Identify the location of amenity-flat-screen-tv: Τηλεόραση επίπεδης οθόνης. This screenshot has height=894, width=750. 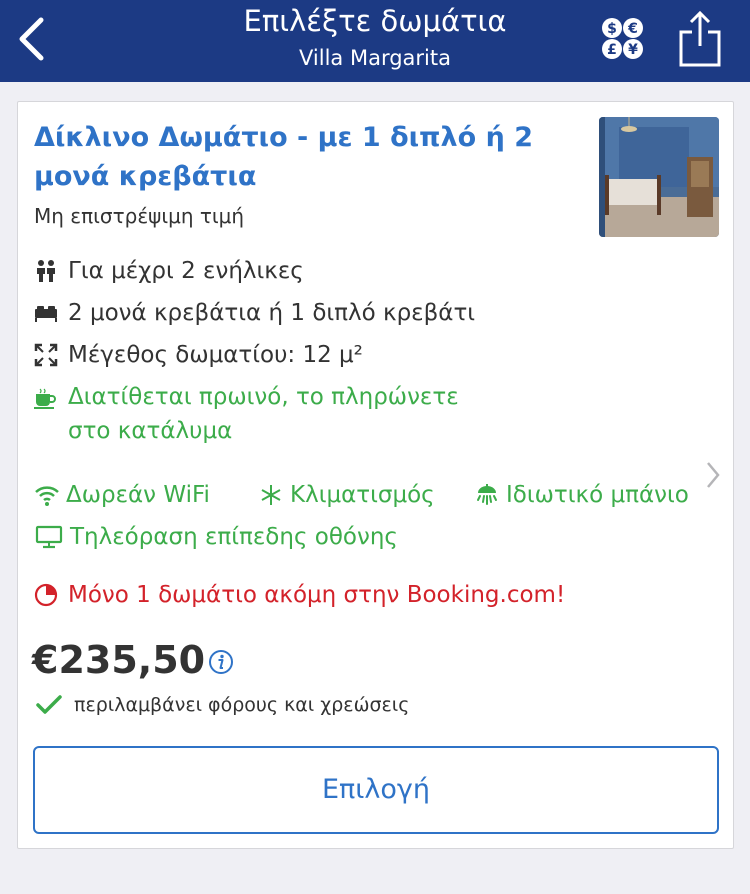
(216, 537).